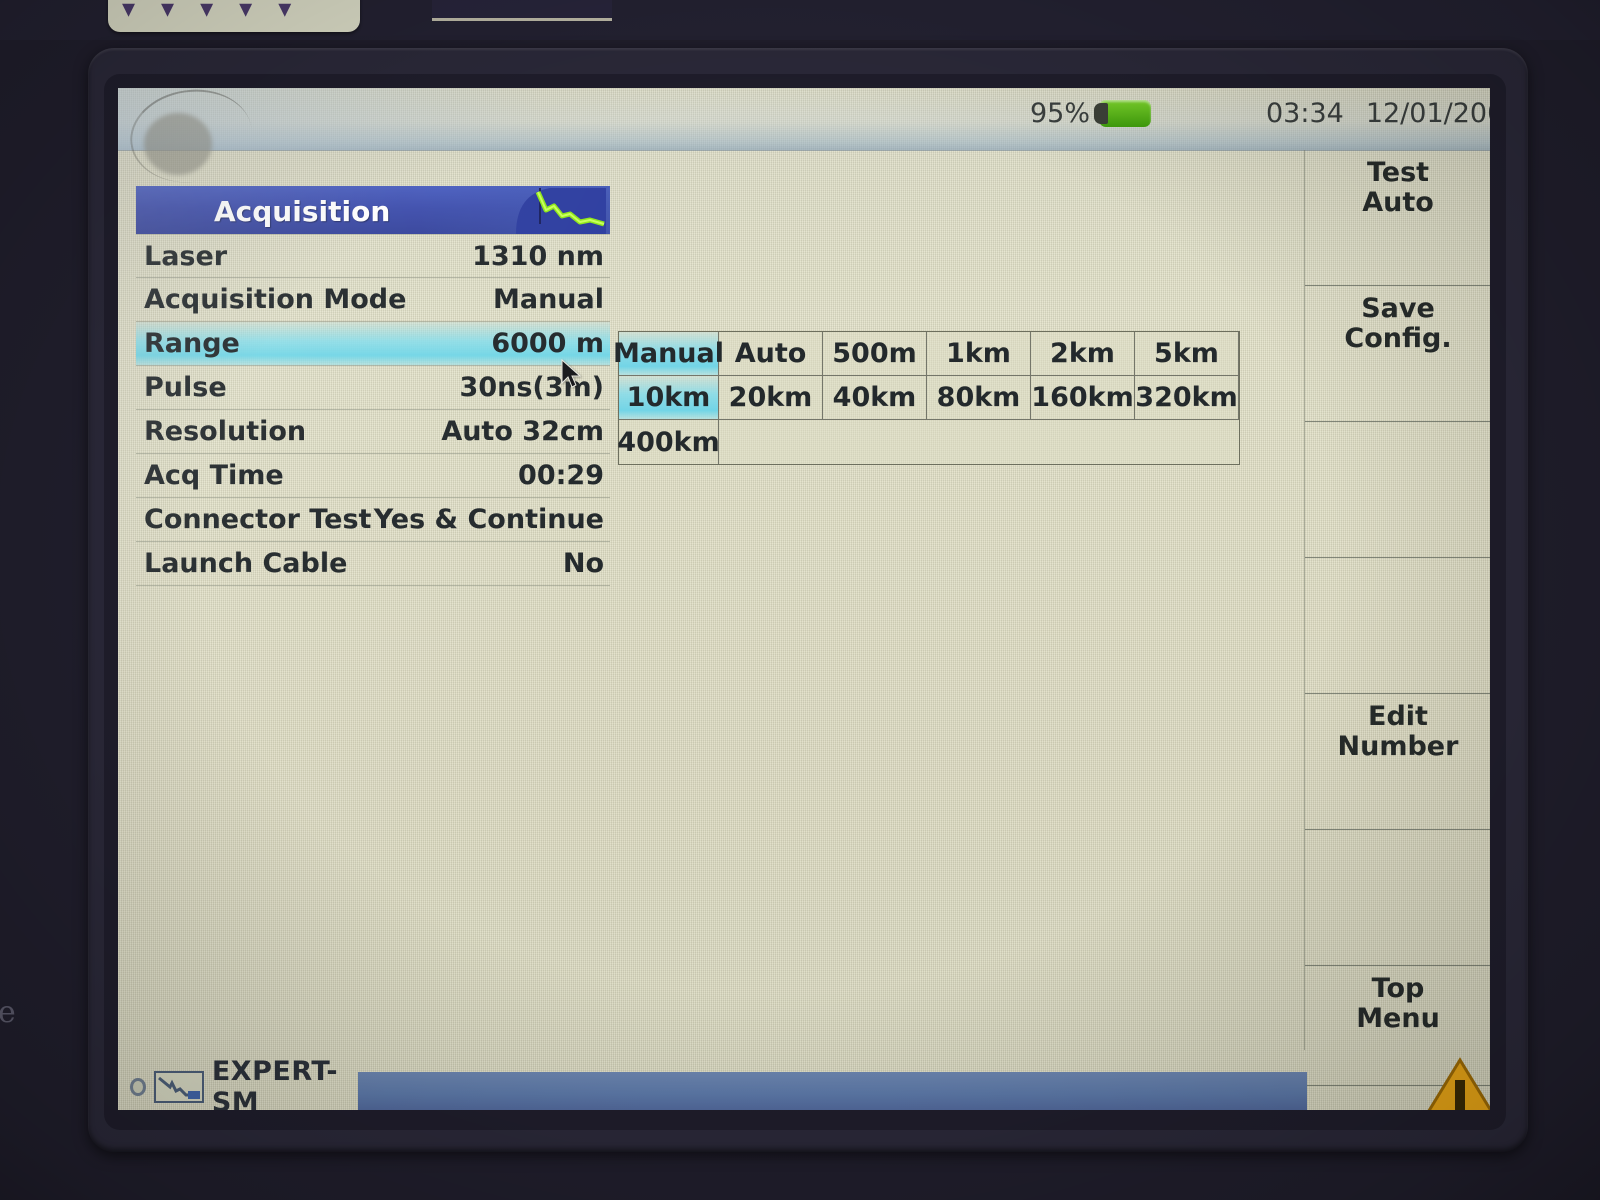  What do you see at coordinates (1398, 339) in the screenshot?
I see `softkey-label: Config.` at bounding box center [1398, 339].